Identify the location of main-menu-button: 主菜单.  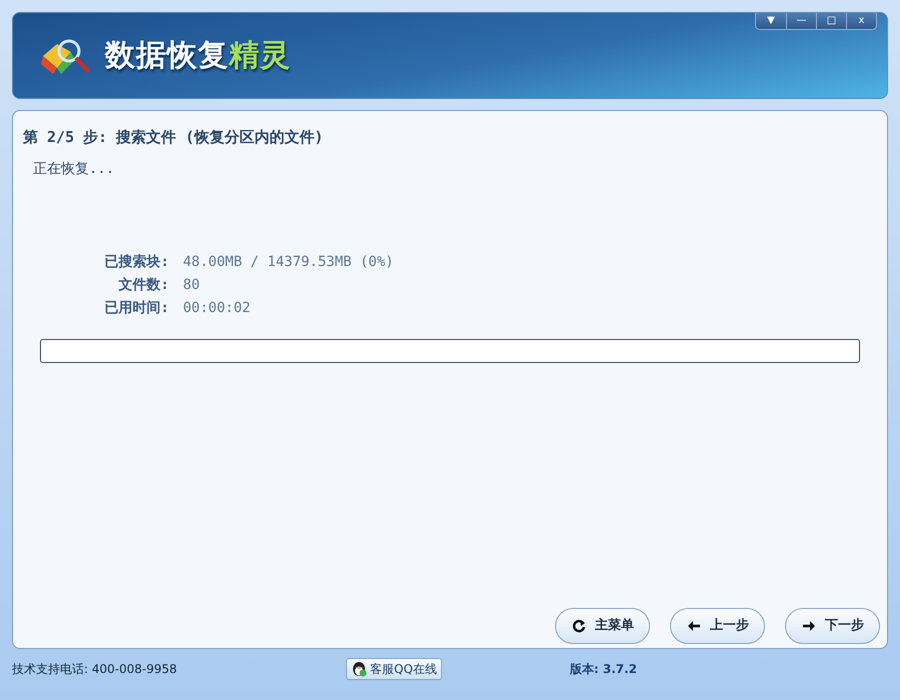
(602, 626).